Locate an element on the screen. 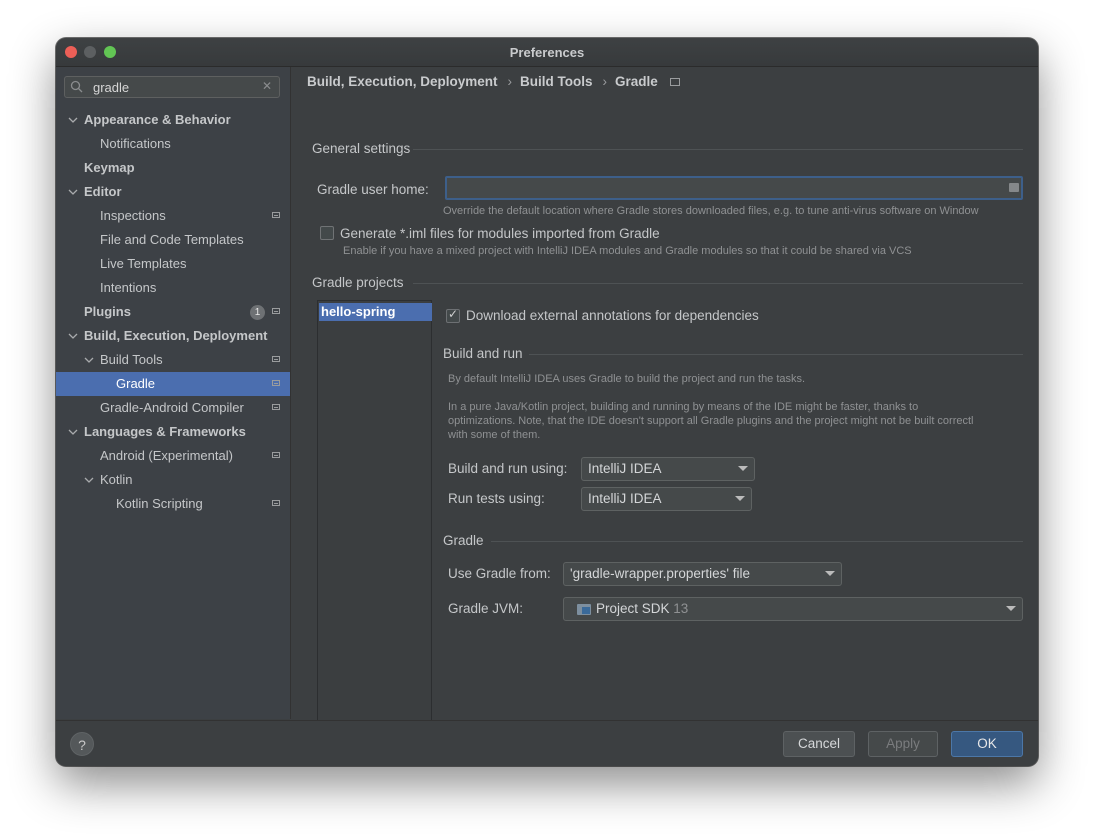 The width and height of the screenshot is (1094, 840). gradle-jvm-dropdown: Project SDK 13 is located at coordinates (793, 609).